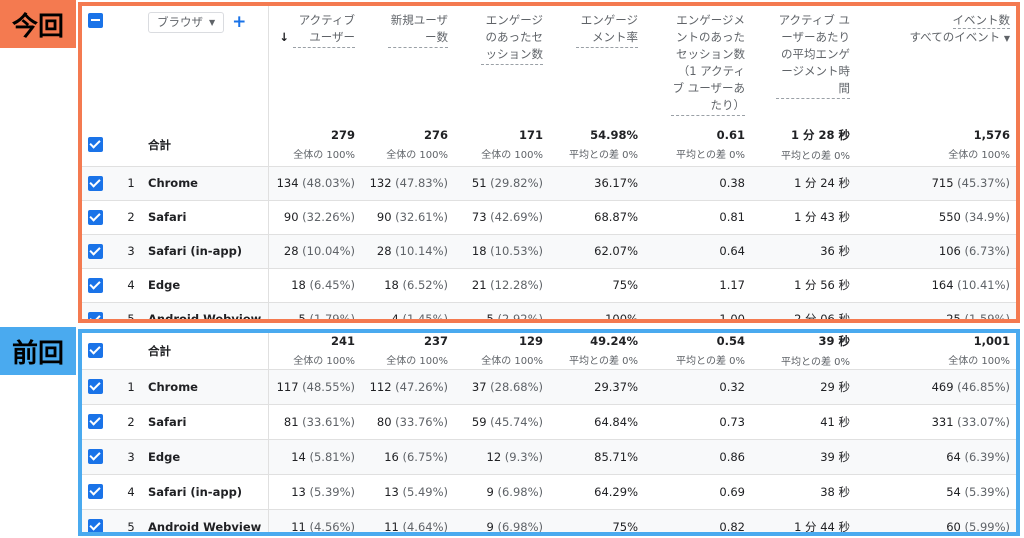 The height and width of the screenshot is (538, 1024). What do you see at coordinates (501, 284) in the screenshot?
I see `metric-cell: 21 (12.28%)` at bounding box center [501, 284].